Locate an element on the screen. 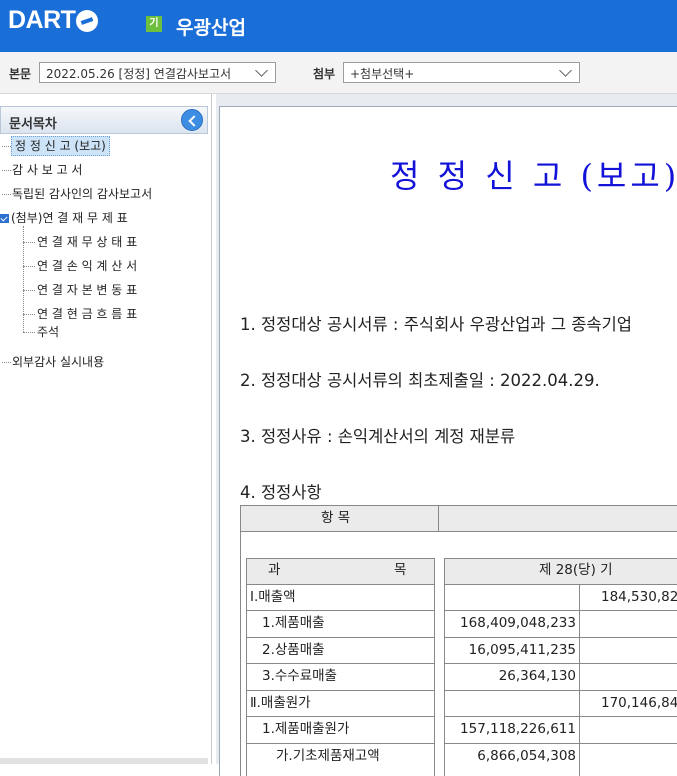 This screenshot has width=677, height=776. paragraph-target-docs: 1. 정정대상 공시서류 : 주식회사 우광산업과 그 종속기업 is located at coordinates (436, 324).